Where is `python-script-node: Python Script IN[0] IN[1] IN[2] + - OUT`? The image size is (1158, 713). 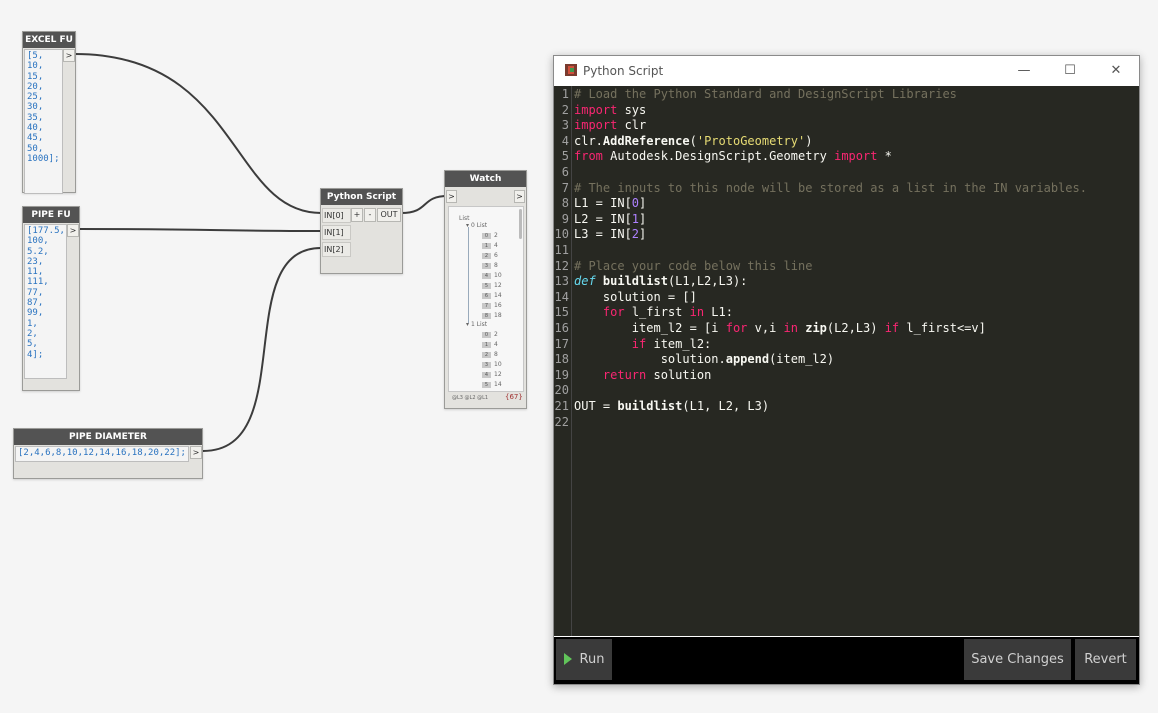 python-script-node: Python Script IN[0] IN[1] IN[2] + - OUT is located at coordinates (361, 231).